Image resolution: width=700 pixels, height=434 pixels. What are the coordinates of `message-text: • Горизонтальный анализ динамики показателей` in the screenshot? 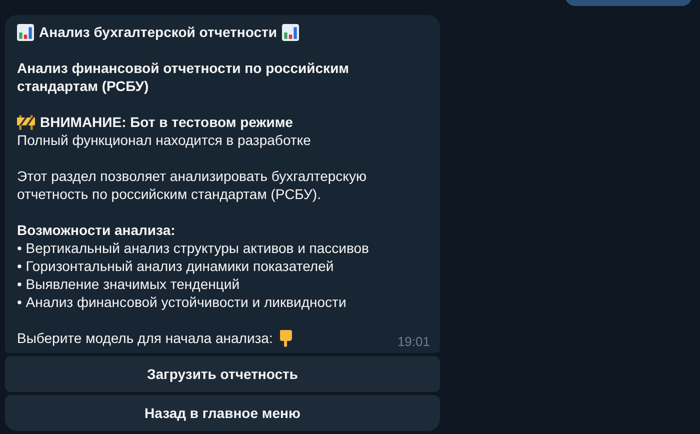 It's located at (176, 266).